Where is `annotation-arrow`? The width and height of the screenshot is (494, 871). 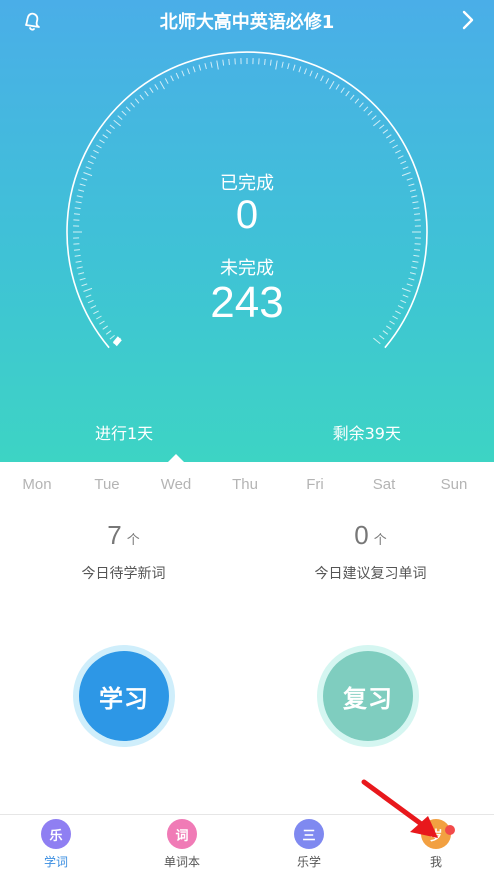
annotation-arrow is located at coordinates (399, 808).